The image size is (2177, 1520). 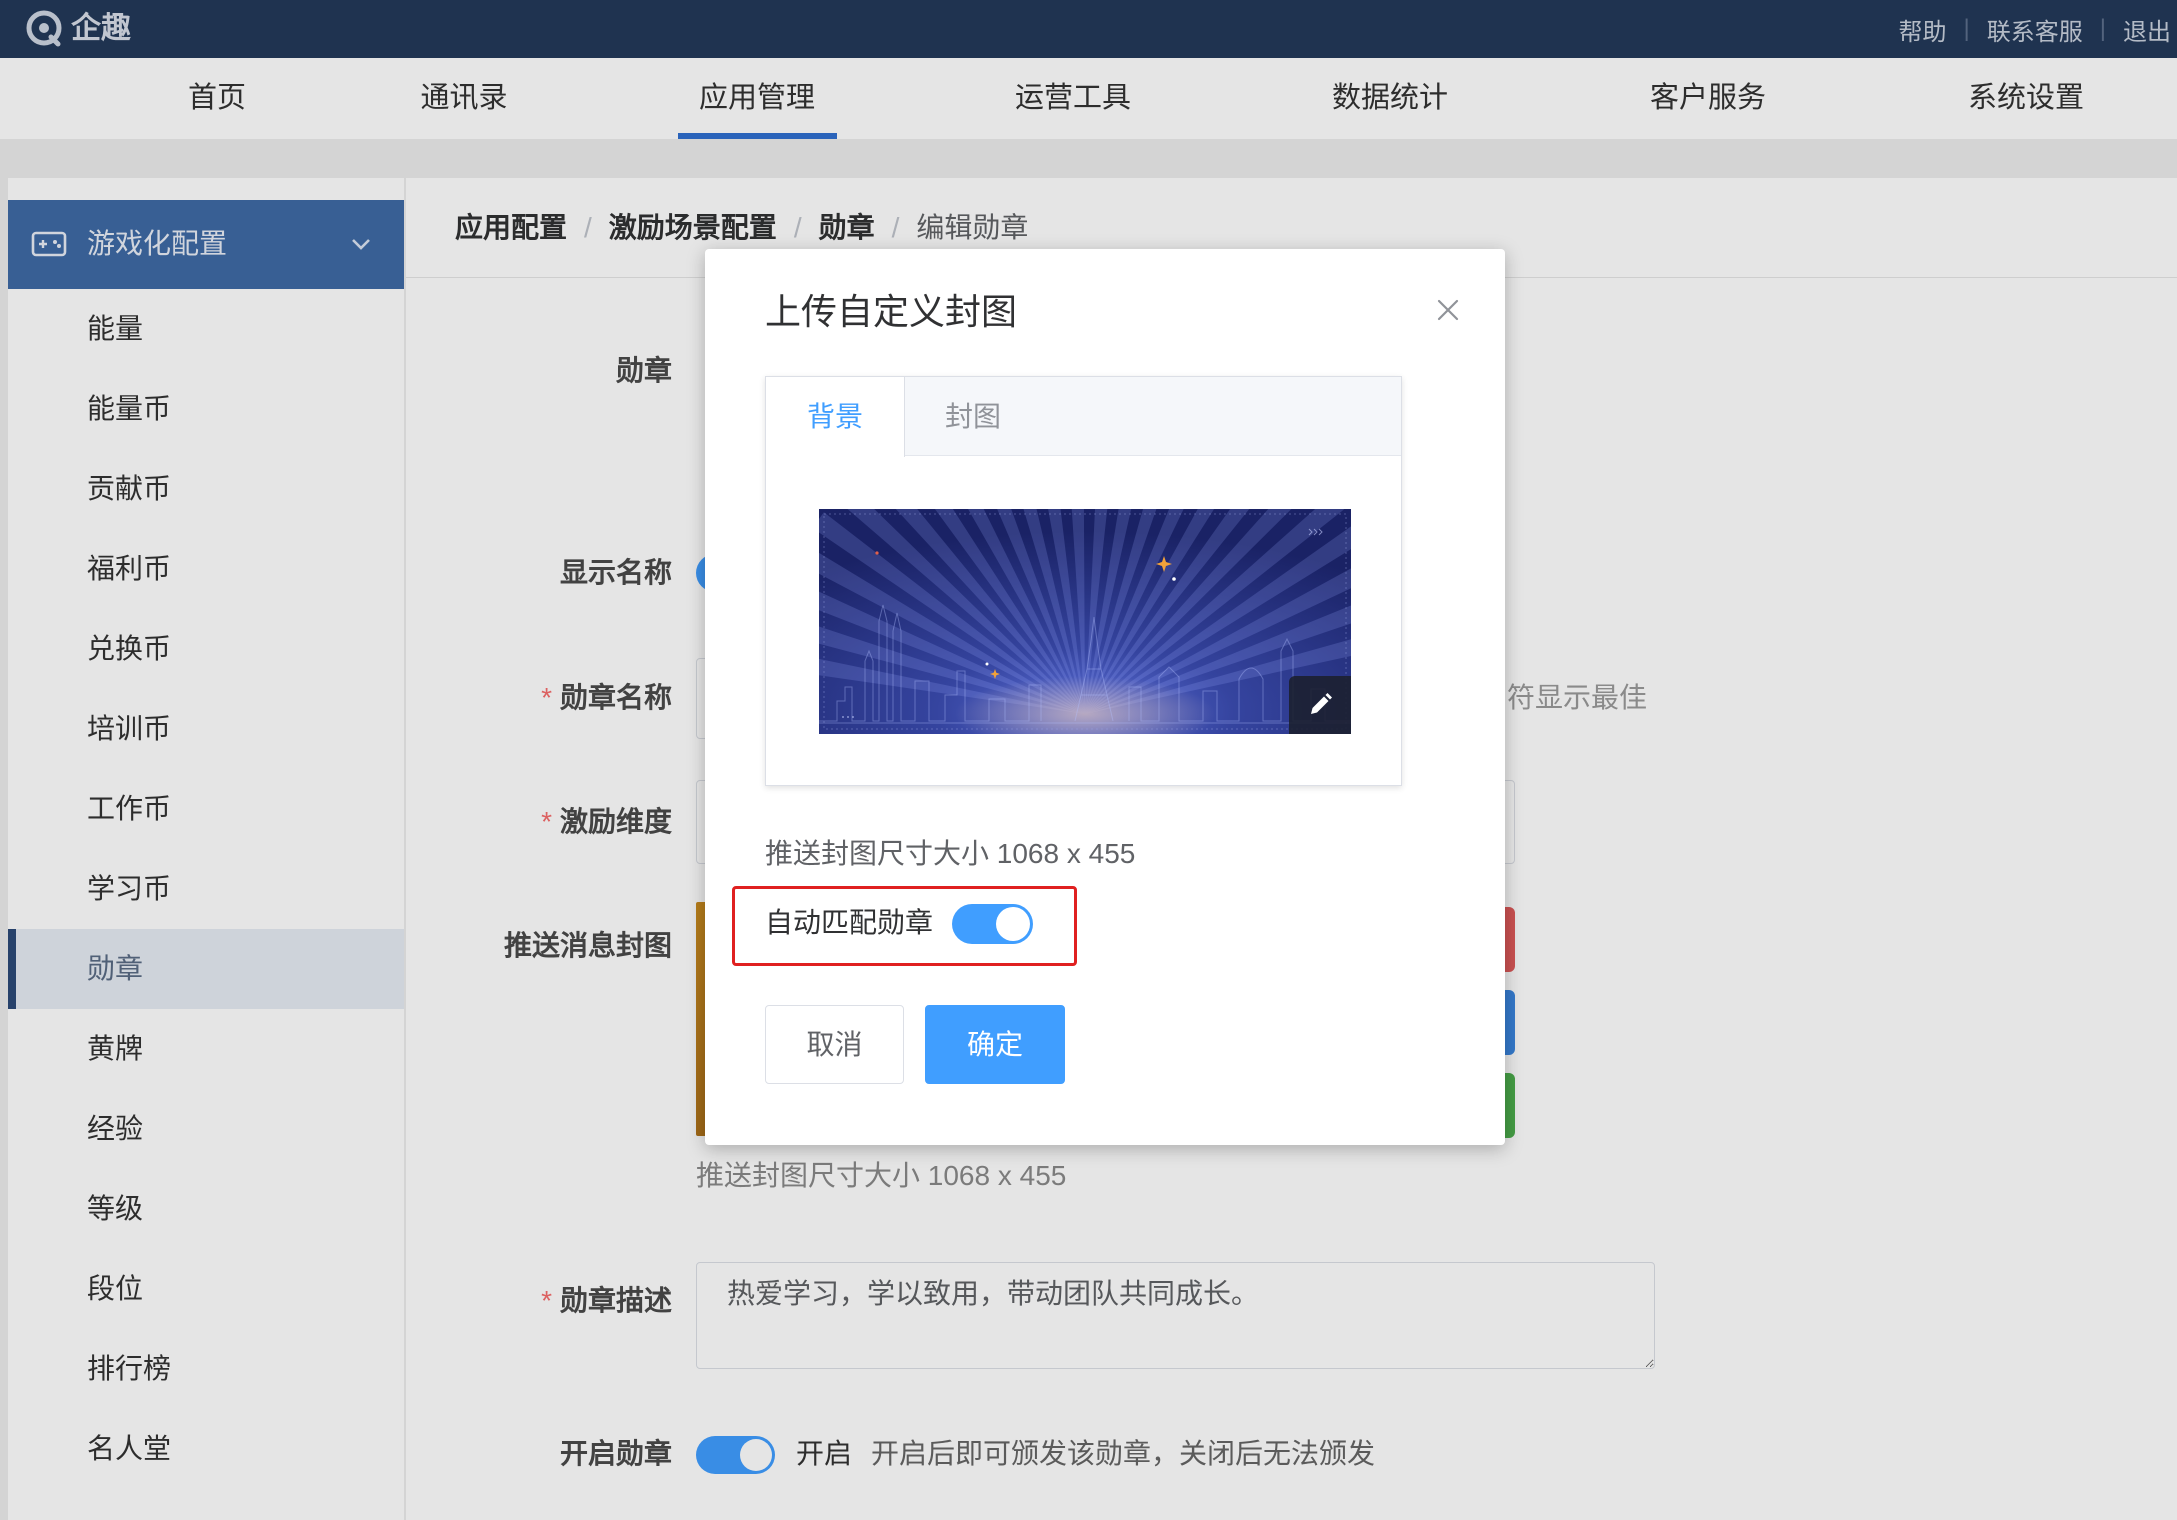 I want to click on switch-knob, so click(x=1013, y=924).